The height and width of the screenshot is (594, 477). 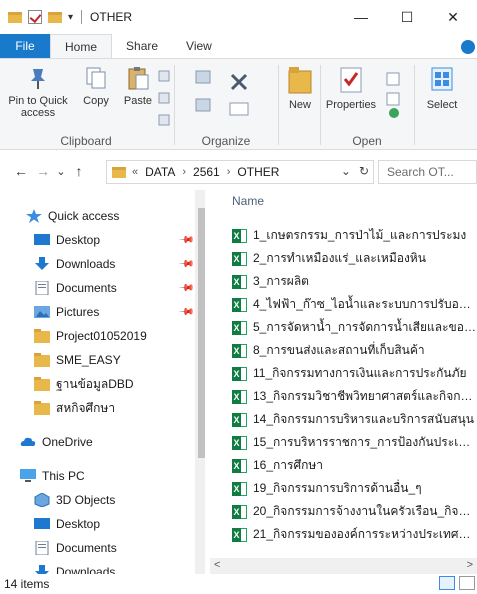 I want to click on scroll-left-button: <, so click(x=217, y=565).